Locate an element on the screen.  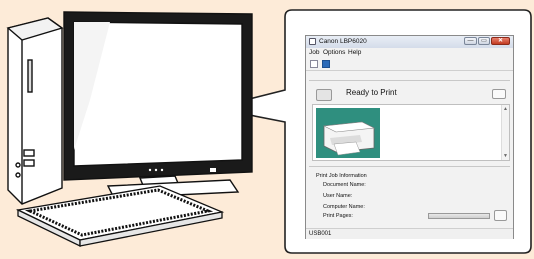
menu-help: Help is located at coordinates (354, 52).